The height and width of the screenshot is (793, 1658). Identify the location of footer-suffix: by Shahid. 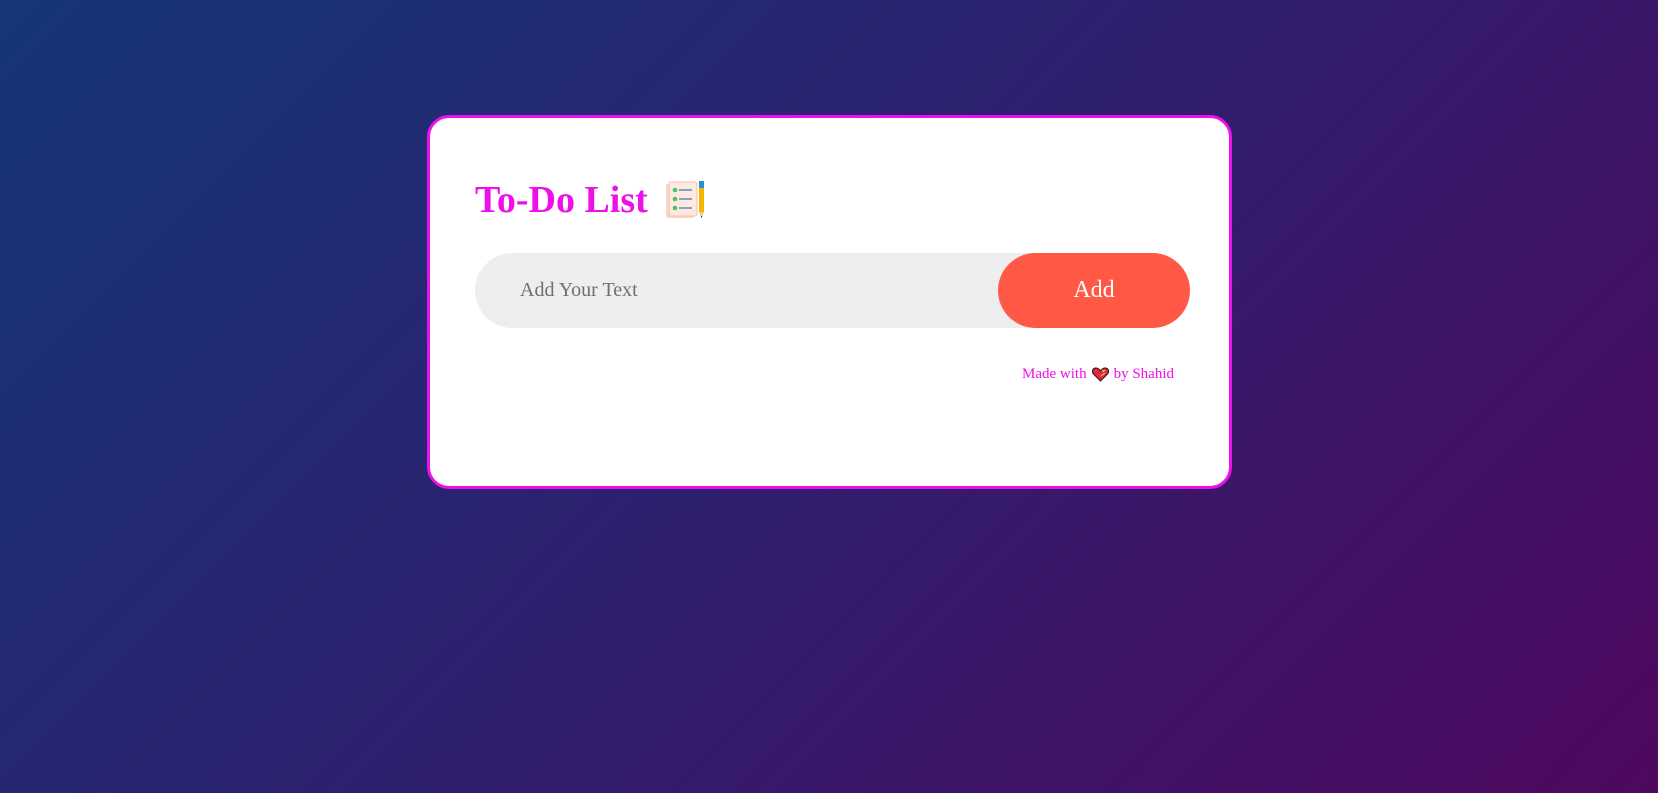
(1143, 374).